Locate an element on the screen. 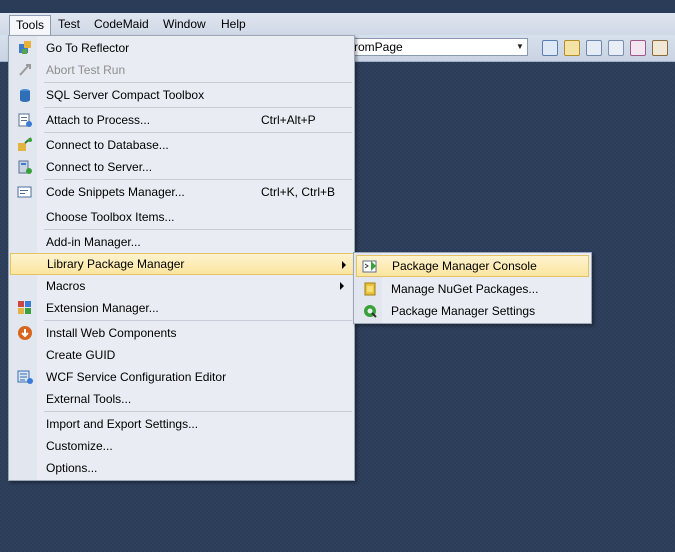 Image resolution: width=675 pixels, height=552 pixels. database-toolbox-icon is located at coordinates (25, 95).